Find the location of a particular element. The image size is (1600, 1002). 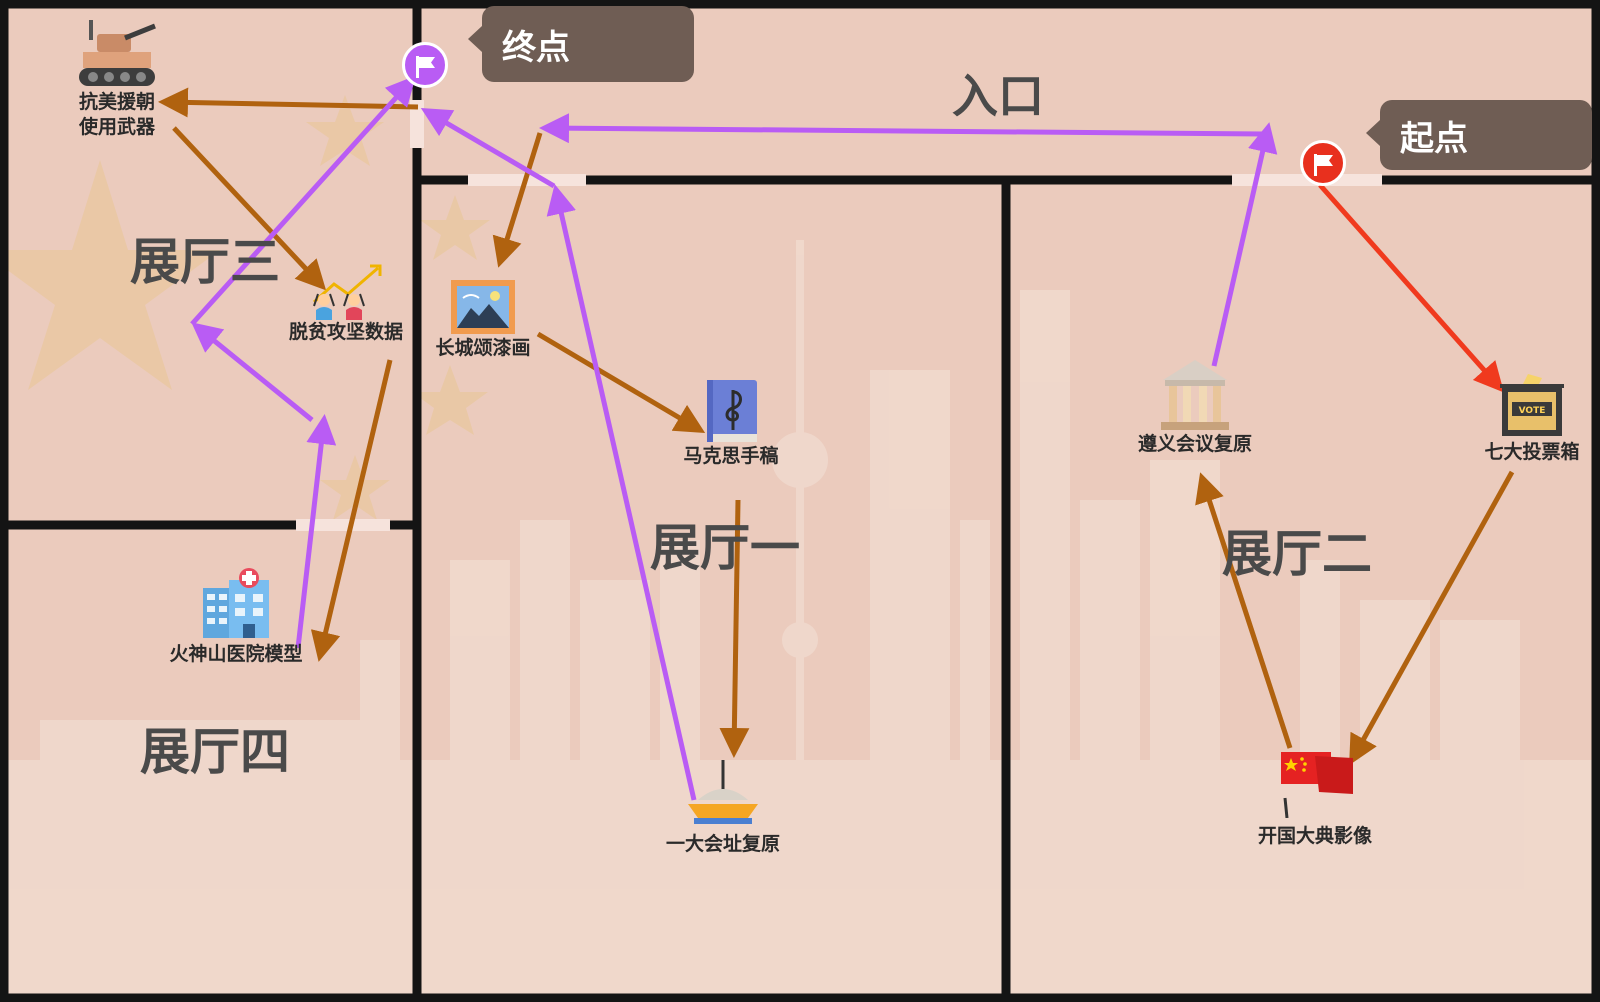

exhibit-label: 使用武器 is located at coordinates (116, 127).